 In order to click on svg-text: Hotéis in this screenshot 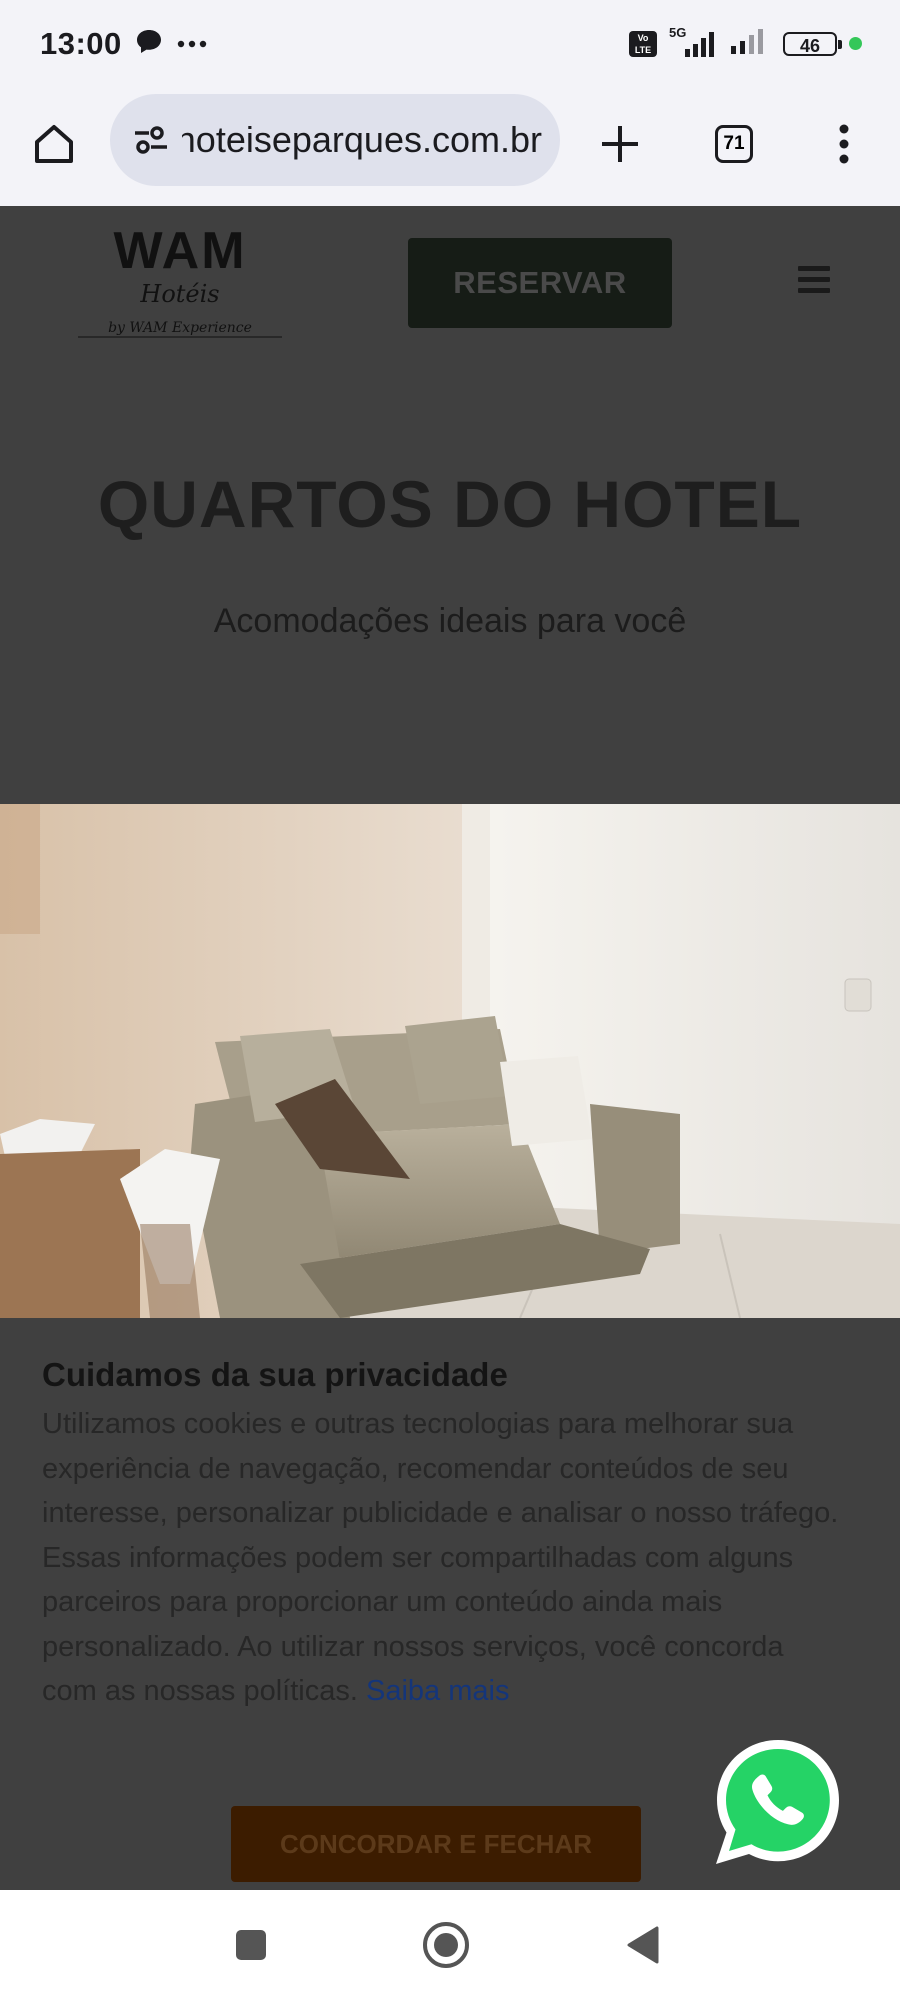, I will do `click(179, 294)`.